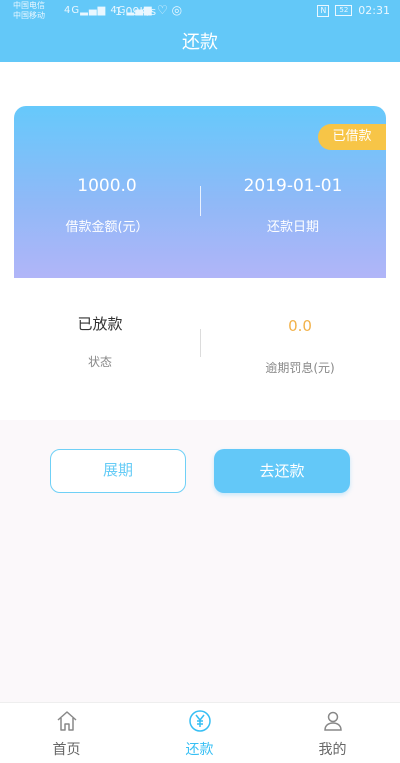 This screenshot has width=400, height=763. I want to click on loan-amount-label: 借款金额(元）, so click(107, 227).